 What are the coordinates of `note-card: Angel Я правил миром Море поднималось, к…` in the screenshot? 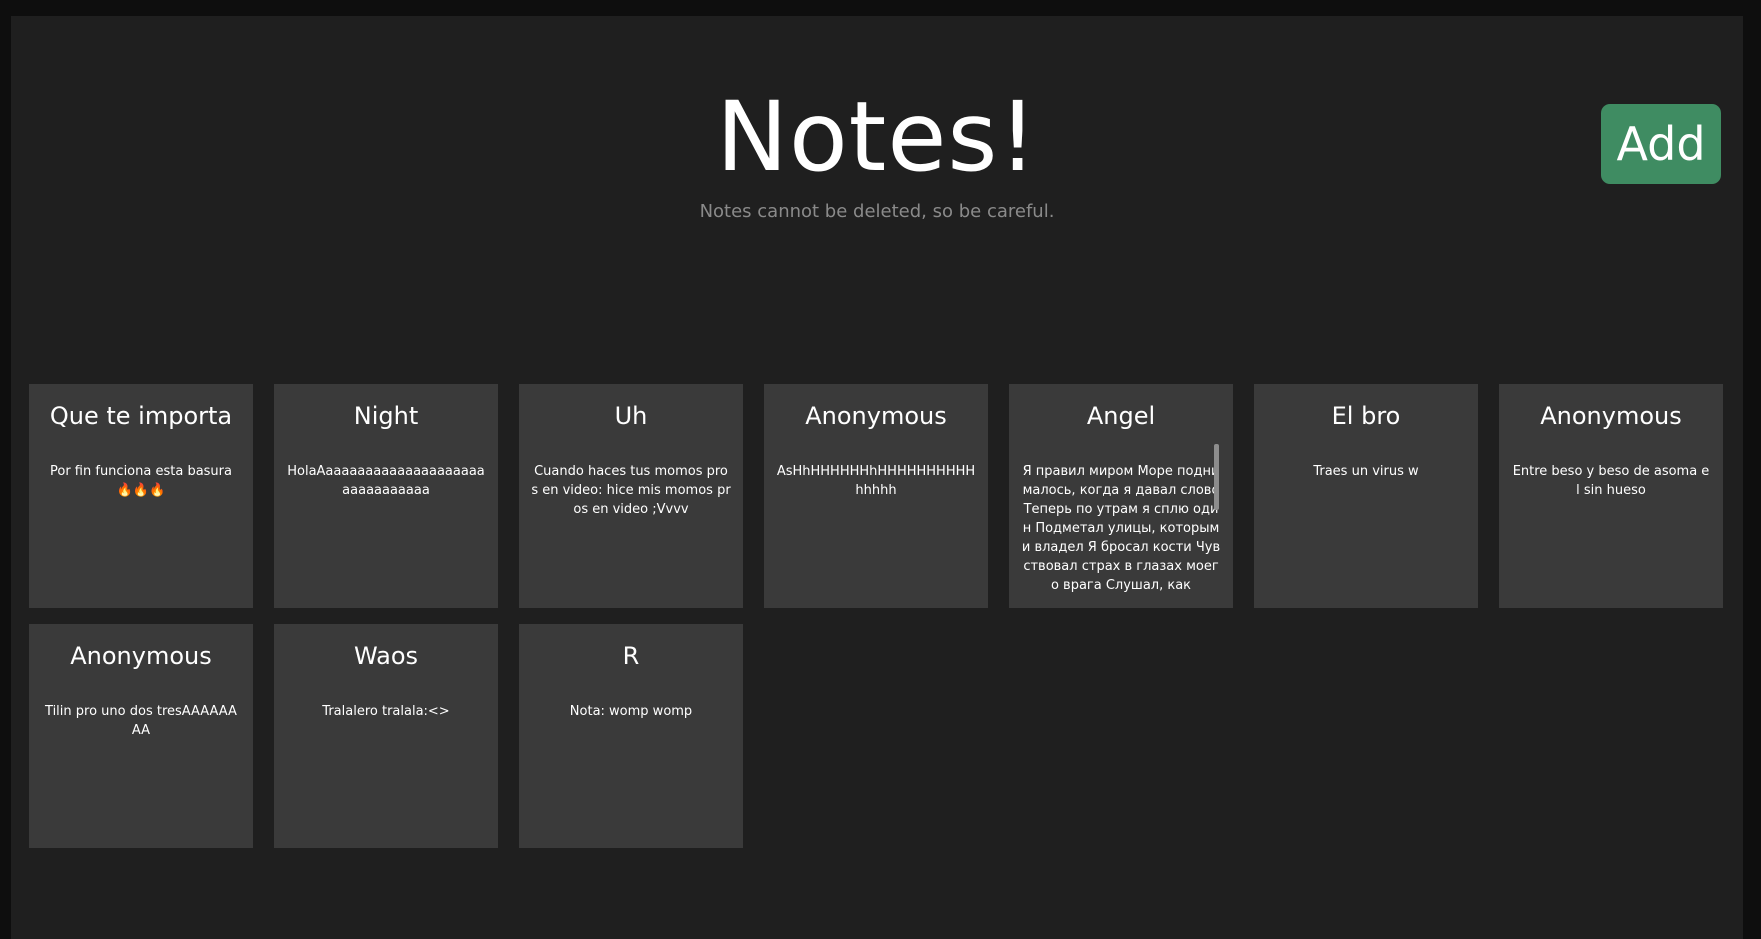 It's located at (1121, 496).